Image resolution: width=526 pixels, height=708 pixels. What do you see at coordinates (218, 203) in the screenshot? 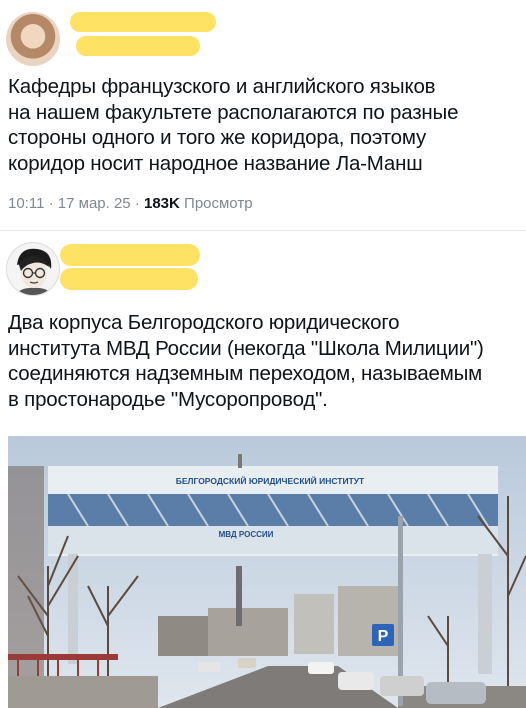
I see `views-label: Просмотр` at bounding box center [218, 203].